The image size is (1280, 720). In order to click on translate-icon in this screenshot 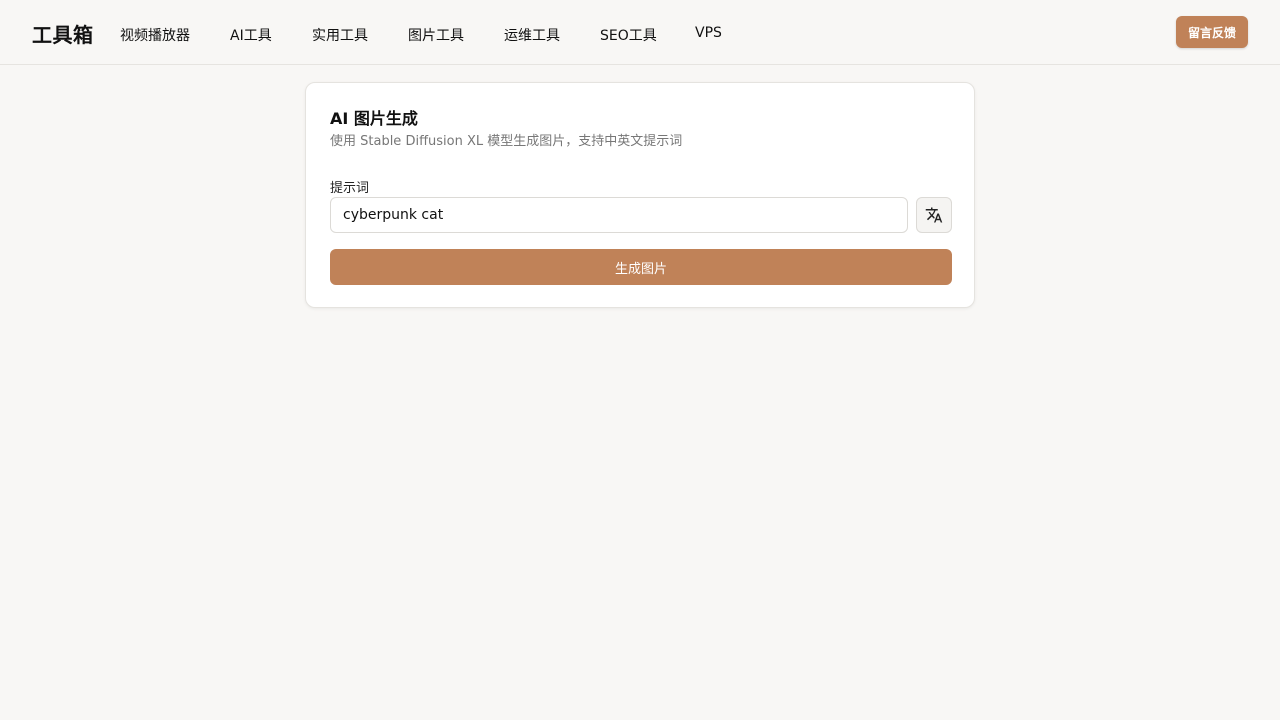, I will do `click(934, 215)`.